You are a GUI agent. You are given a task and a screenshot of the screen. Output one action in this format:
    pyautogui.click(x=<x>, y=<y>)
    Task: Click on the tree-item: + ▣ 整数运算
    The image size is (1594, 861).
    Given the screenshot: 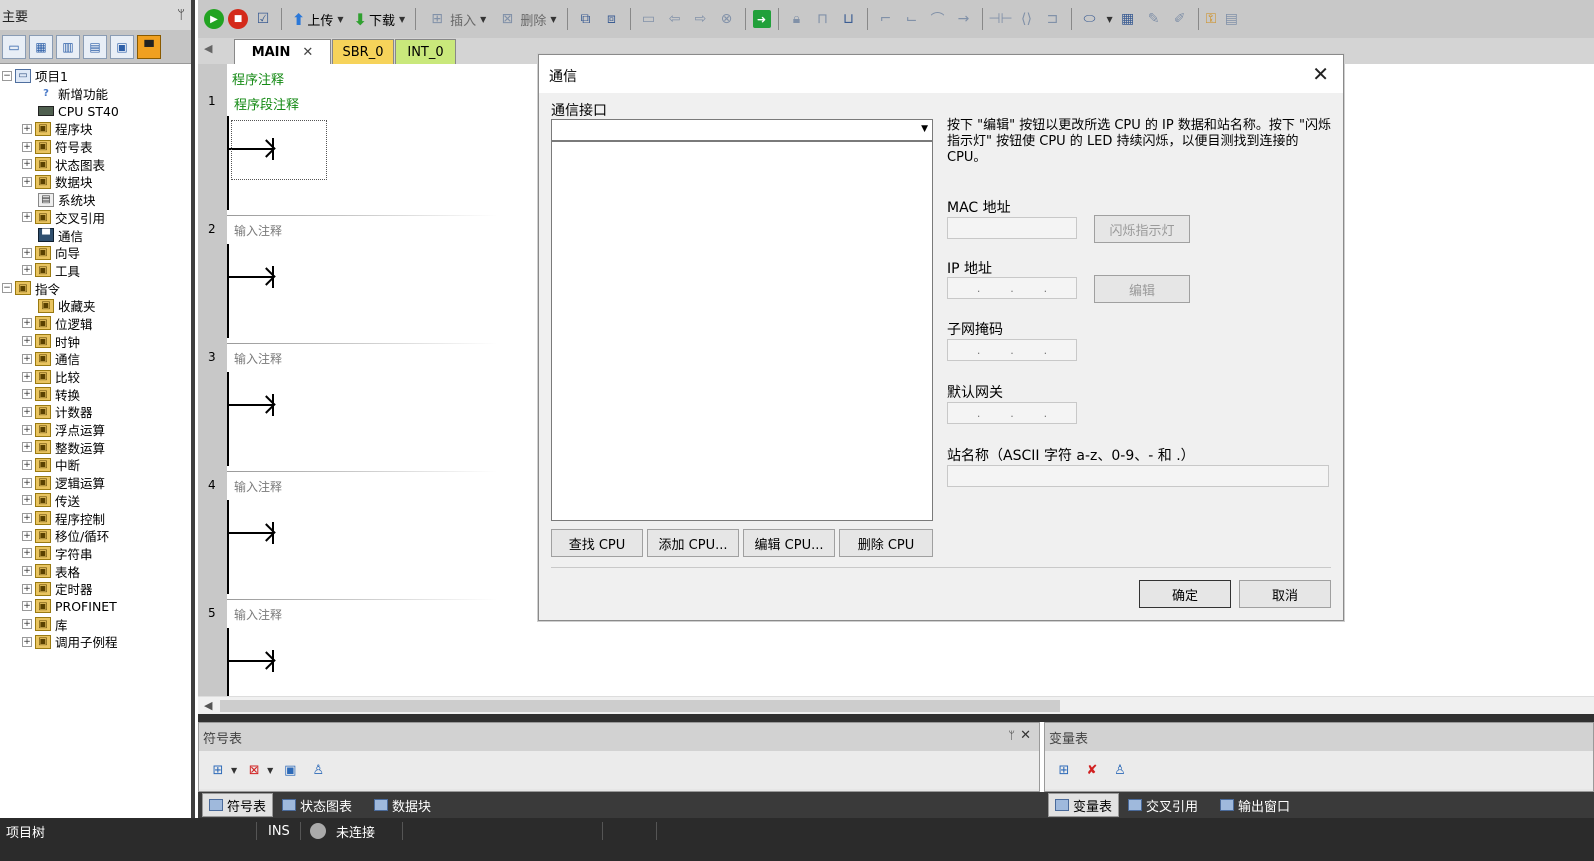 What is the action you would take?
    pyautogui.click(x=95, y=447)
    